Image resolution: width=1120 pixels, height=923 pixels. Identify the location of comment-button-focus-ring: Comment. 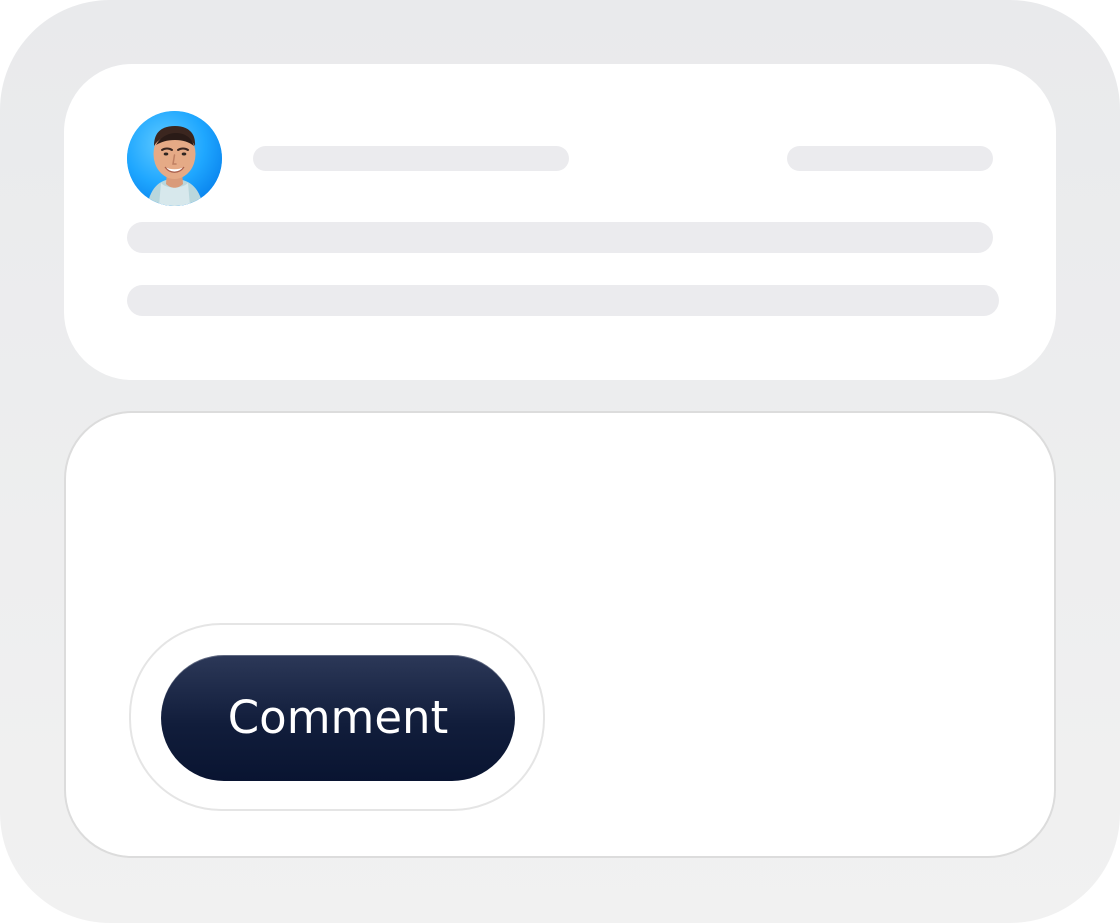
(337, 717).